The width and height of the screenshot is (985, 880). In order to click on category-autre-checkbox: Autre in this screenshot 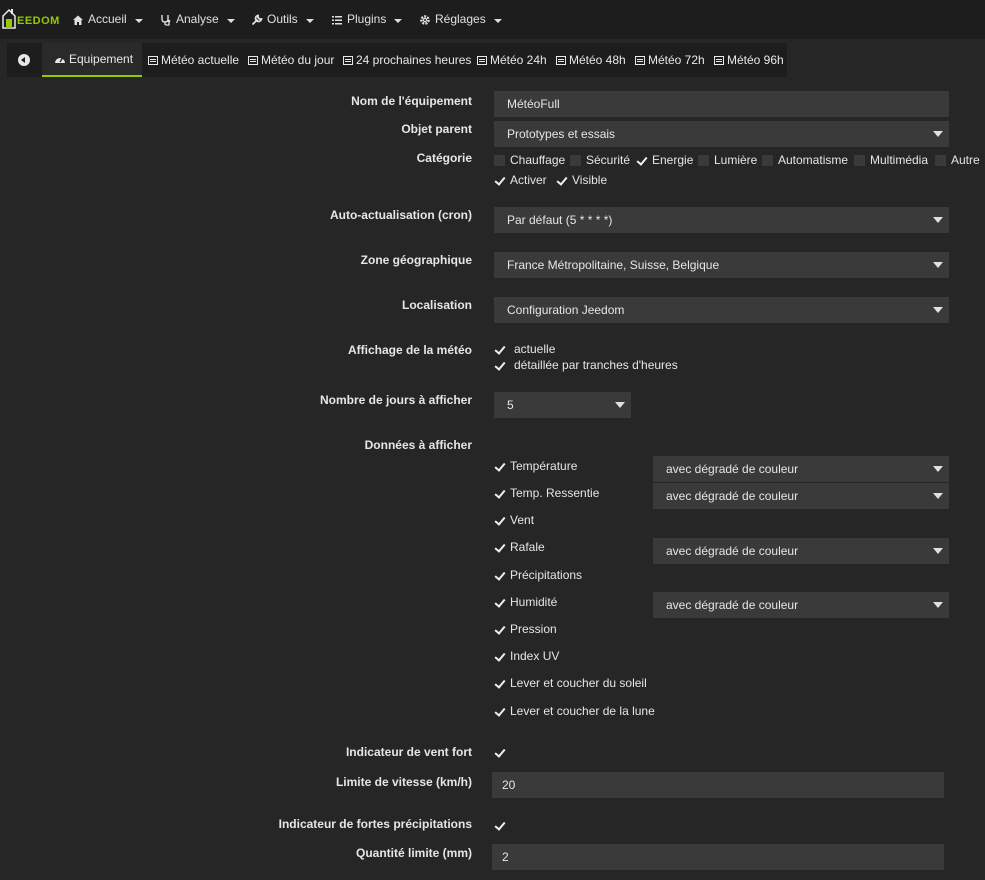, I will do `click(957, 160)`.